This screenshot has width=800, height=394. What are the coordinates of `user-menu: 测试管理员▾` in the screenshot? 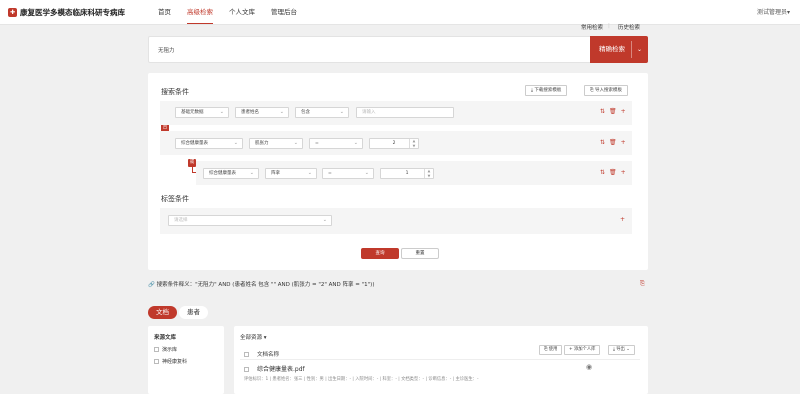 It's located at (773, 11).